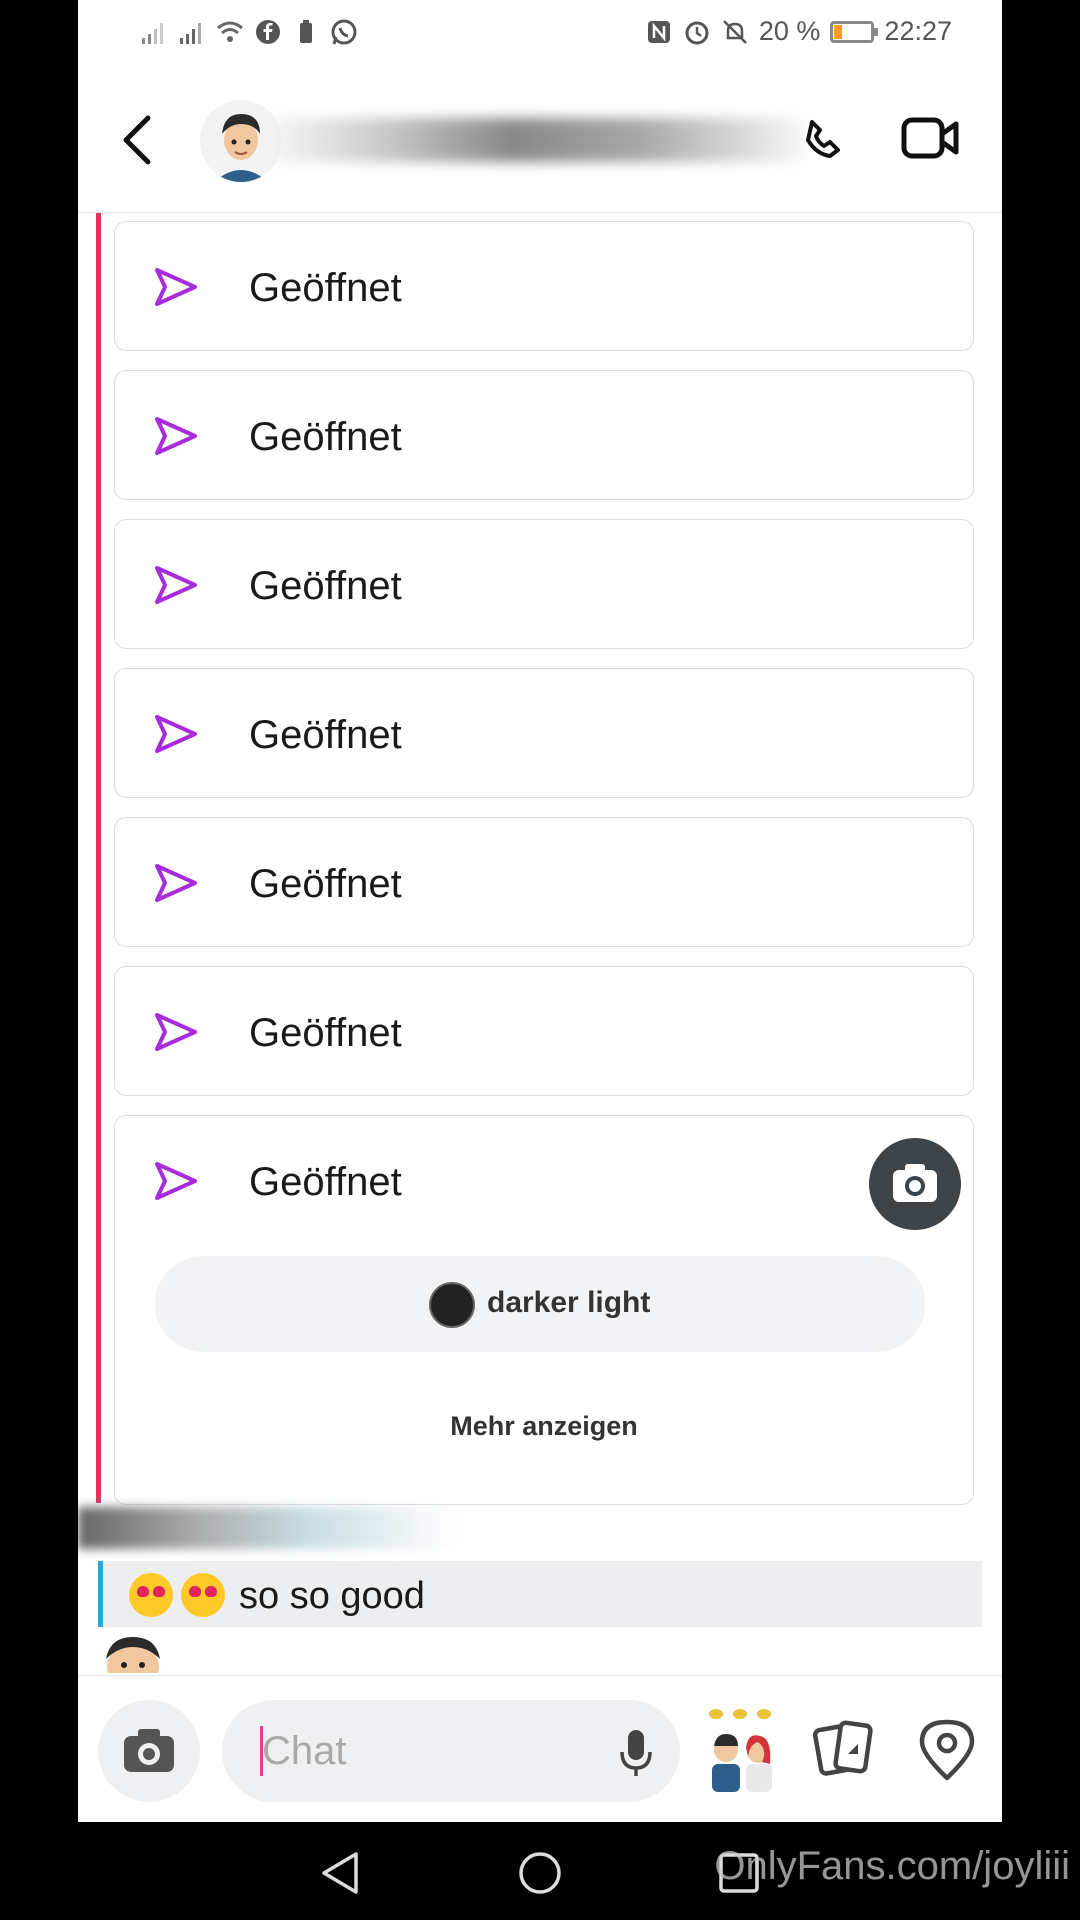 Image resolution: width=1080 pixels, height=1920 pixels. I want to click on battery-icon, so click(854, 31).